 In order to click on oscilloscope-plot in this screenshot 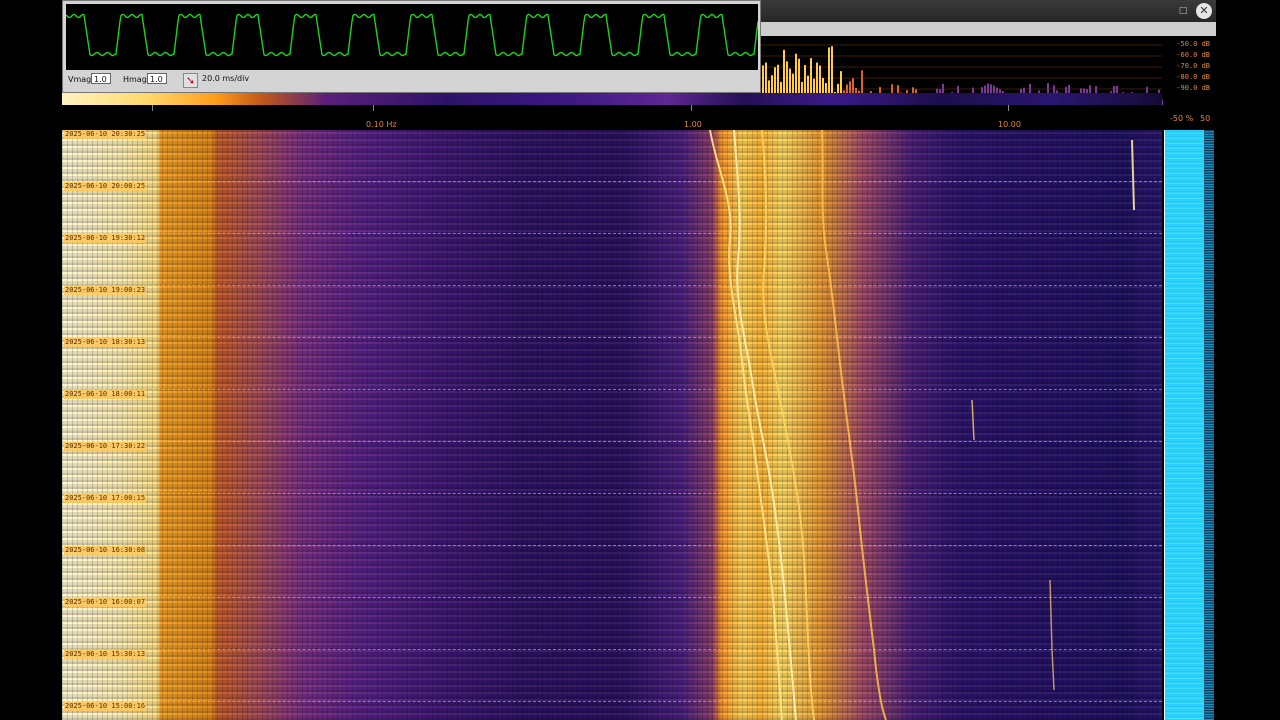, I will do `click(412, 37)`.